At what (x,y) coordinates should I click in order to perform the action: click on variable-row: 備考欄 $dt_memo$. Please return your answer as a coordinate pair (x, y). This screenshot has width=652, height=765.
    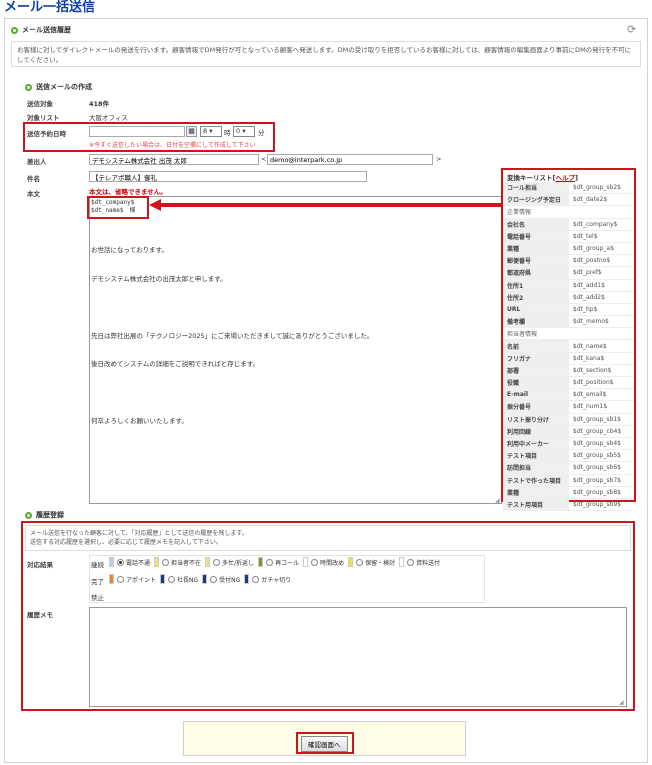
    Looking at the image, I should click on (568, 322).